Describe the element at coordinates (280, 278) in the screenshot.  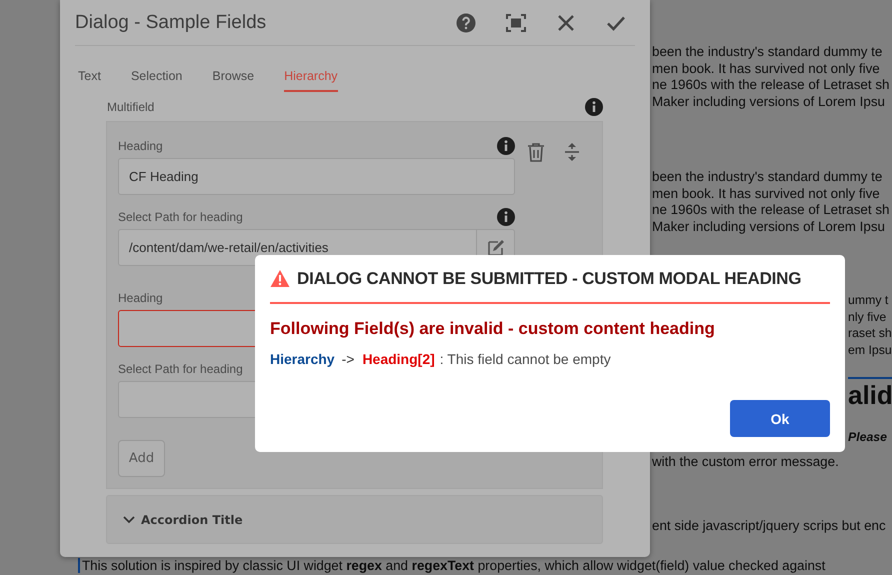
I see `warning-icon` at that location.